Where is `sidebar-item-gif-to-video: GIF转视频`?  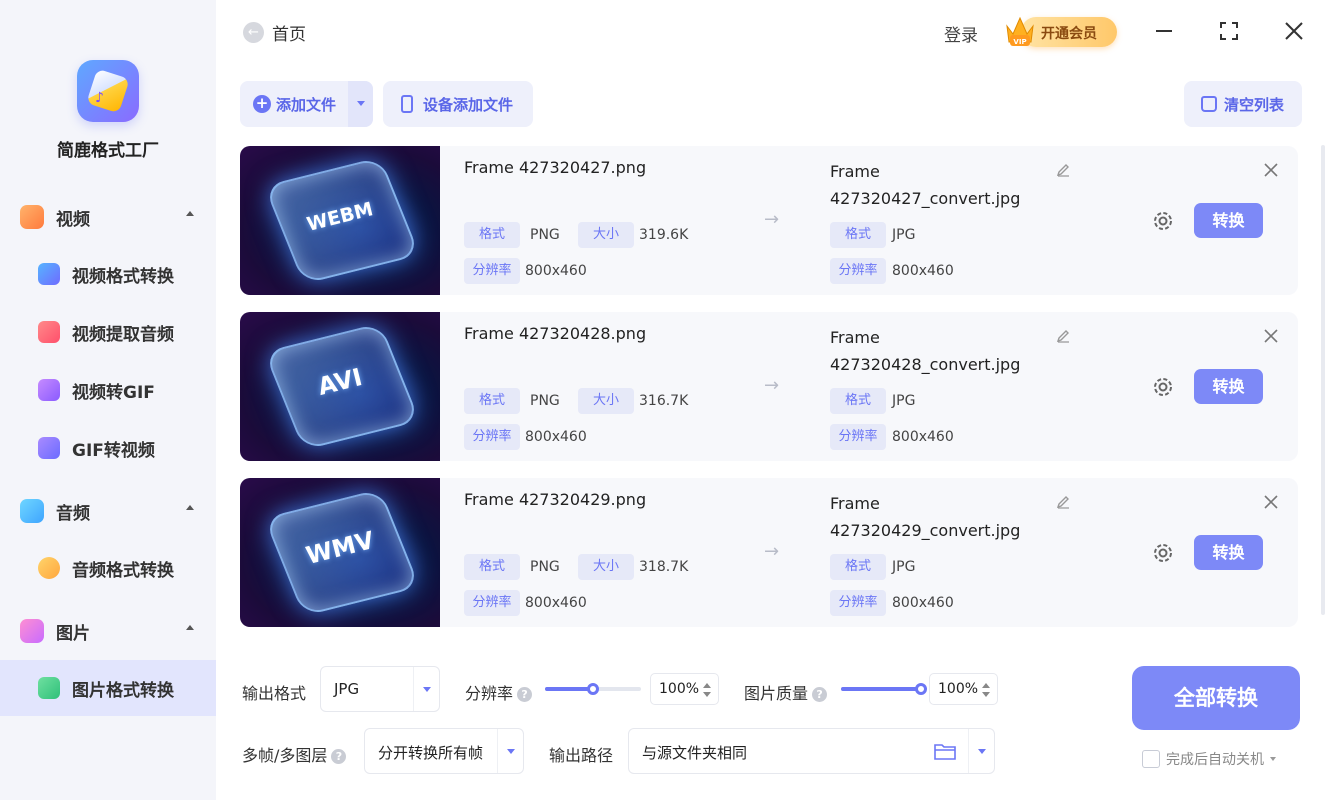 sidebar-item-gif-to-video: GIF转视频 is located at coordinates (108, 448).